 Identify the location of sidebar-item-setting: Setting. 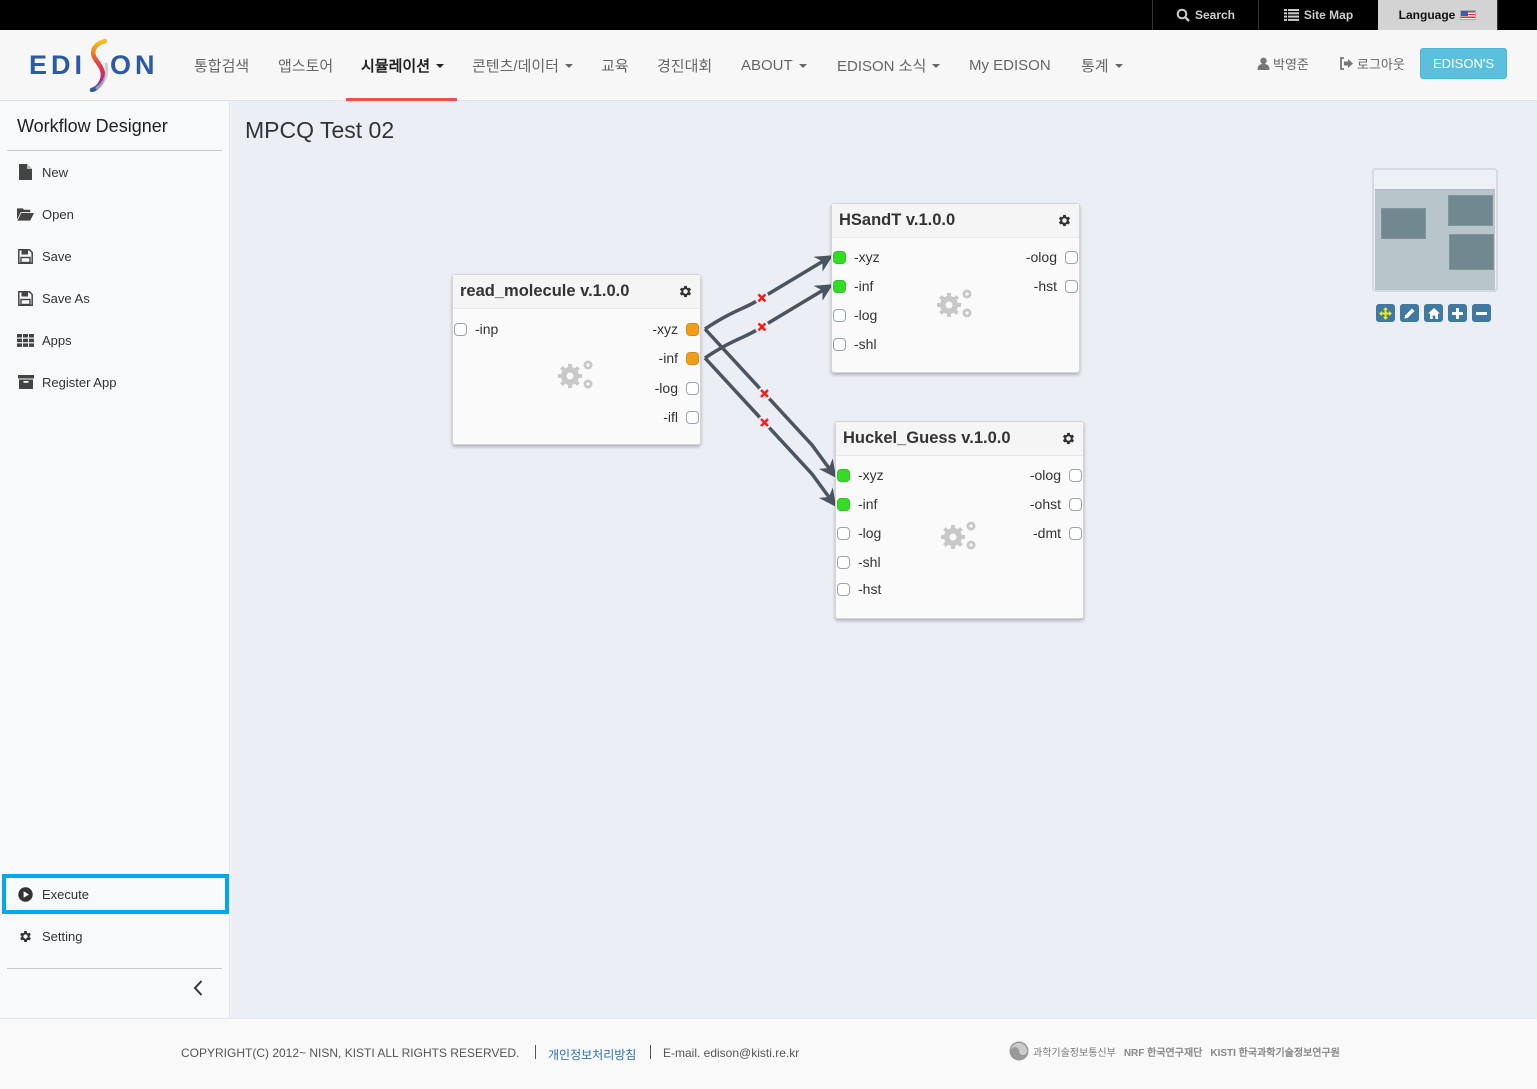
(49, 936).